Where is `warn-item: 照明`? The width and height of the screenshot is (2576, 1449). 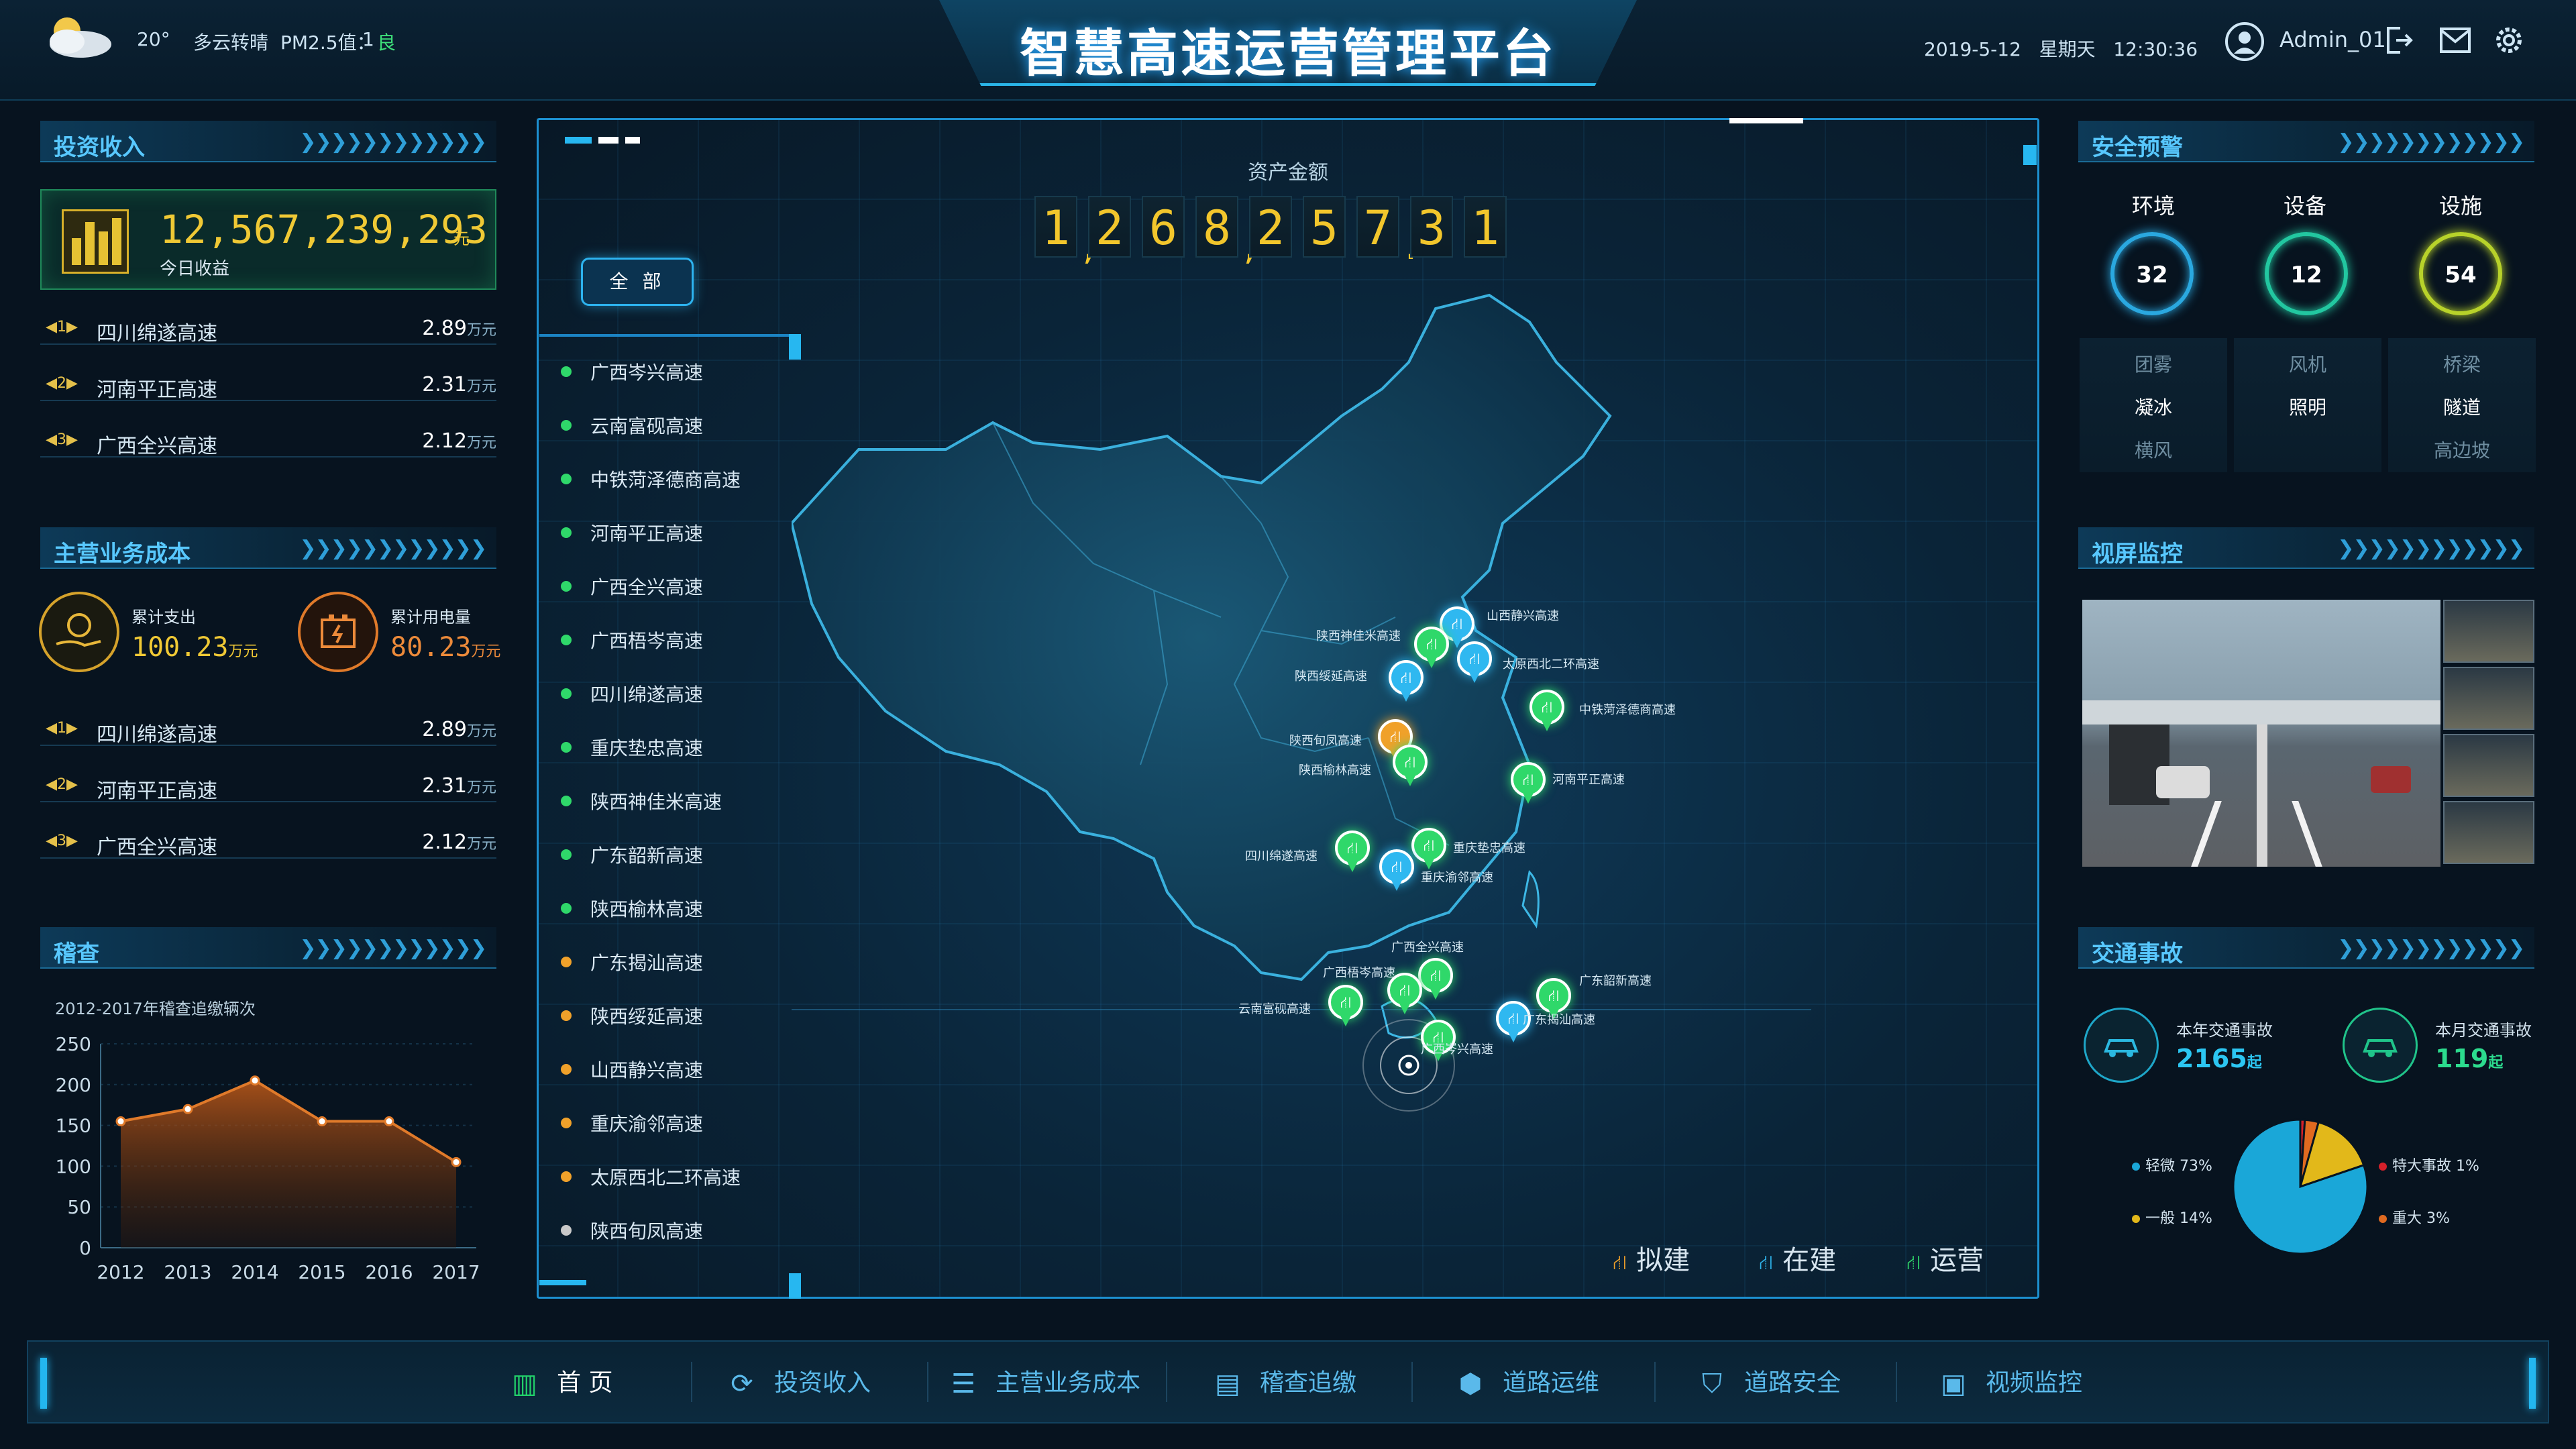
warn-item: 照明 is located at coordinates (2307, 406).